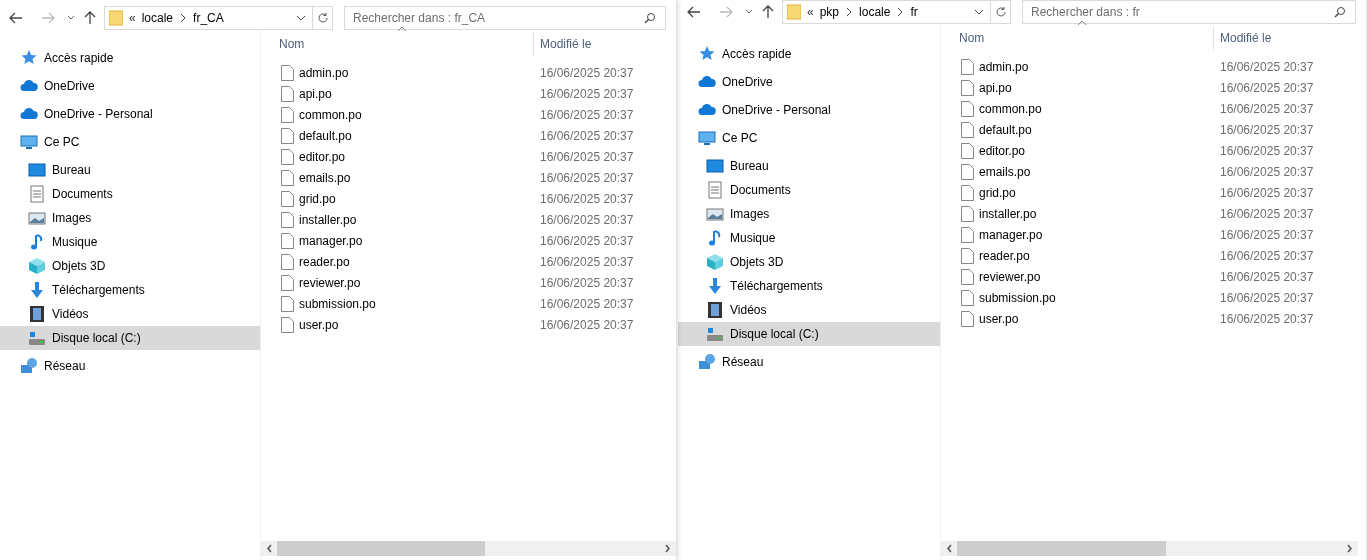  I want to click on address-bar: « locale fr_CA, so click(218, 18).